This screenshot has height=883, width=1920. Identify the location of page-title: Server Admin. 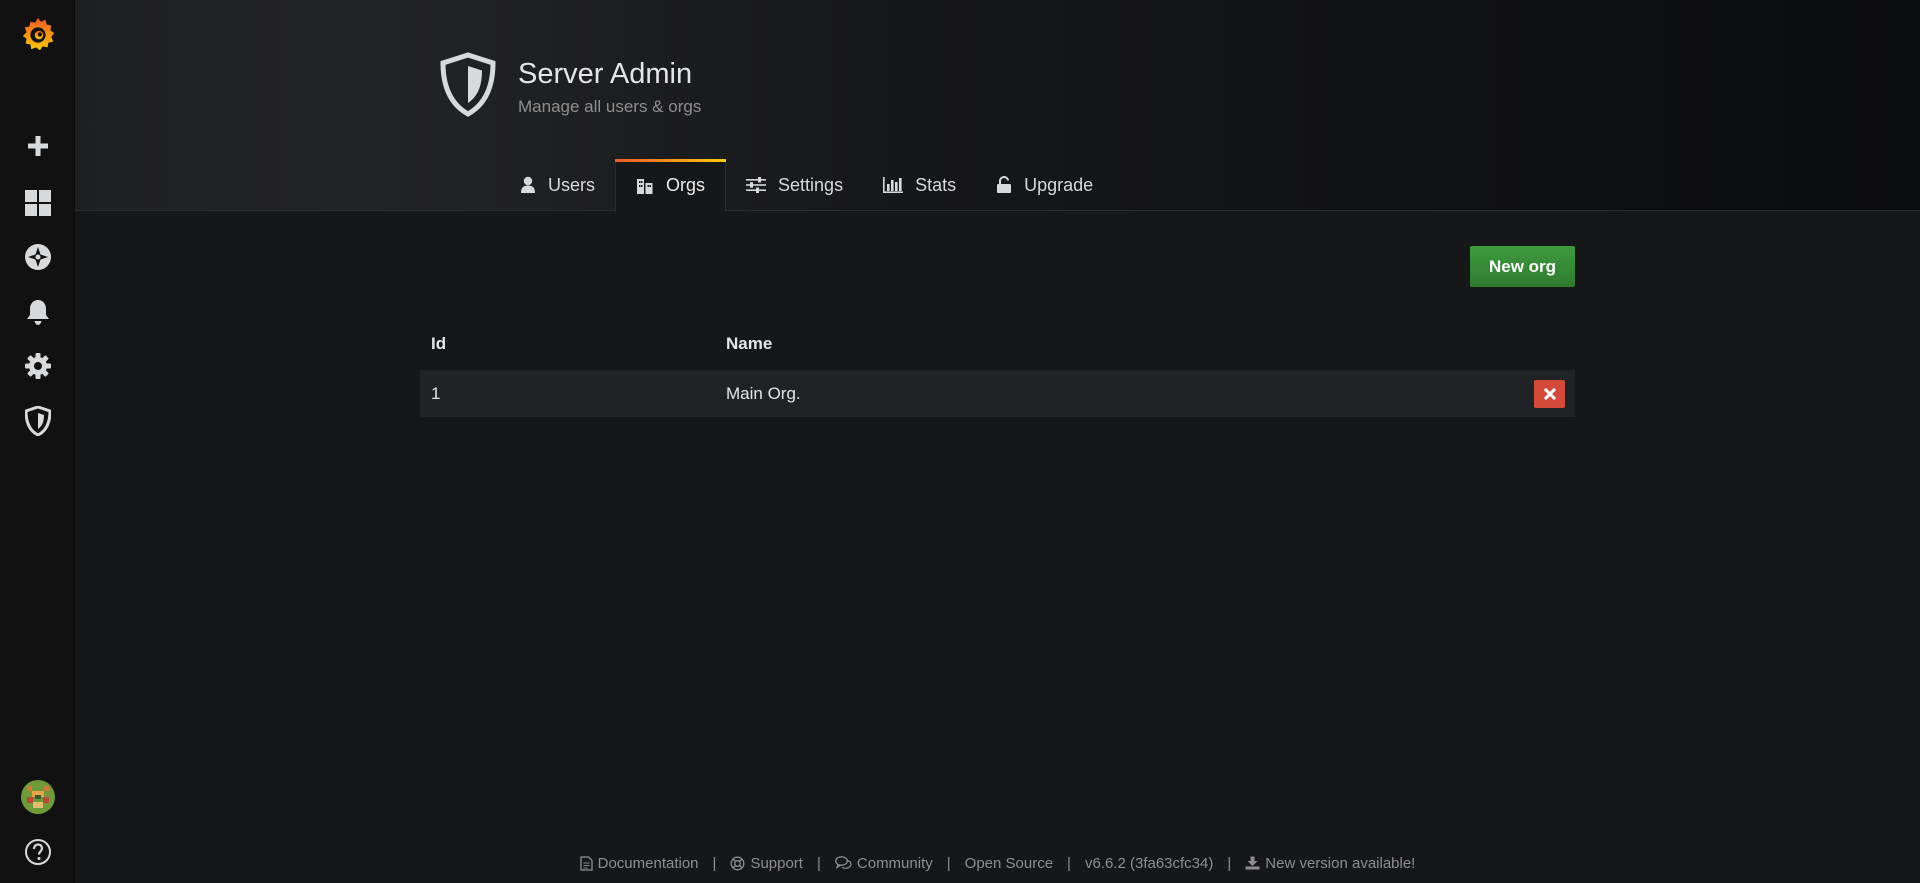
(605, 74).